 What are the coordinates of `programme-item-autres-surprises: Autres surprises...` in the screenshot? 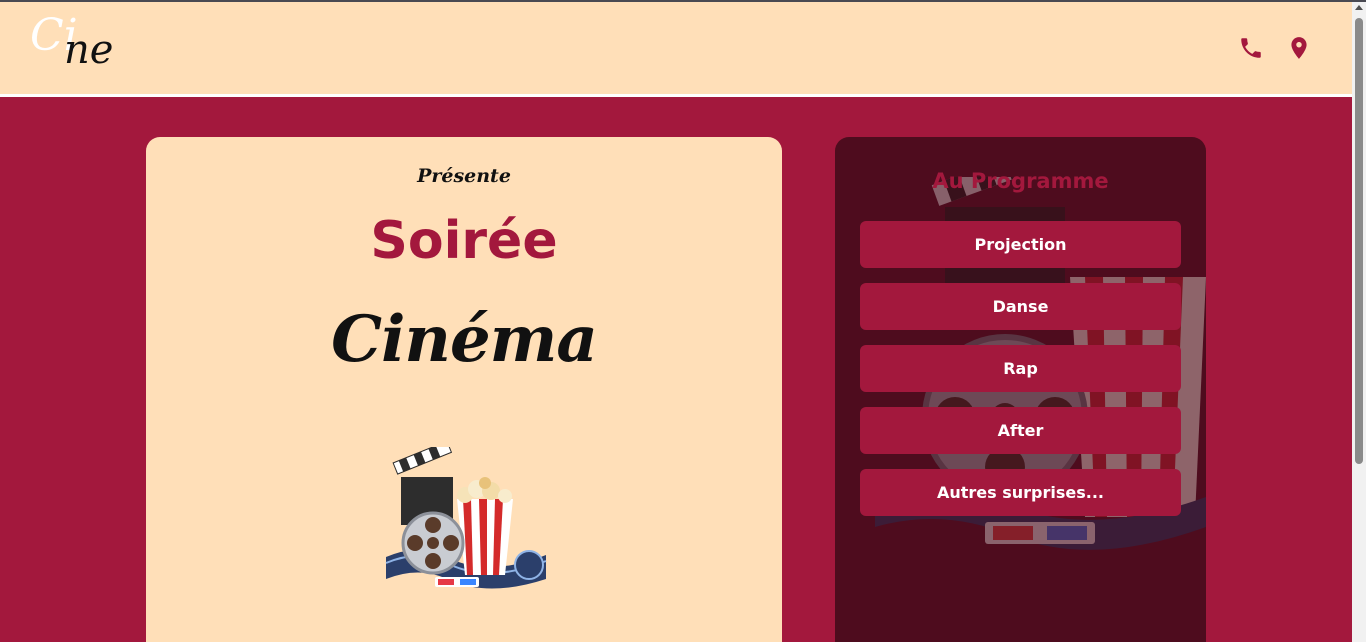 It's located at (1020, 492).